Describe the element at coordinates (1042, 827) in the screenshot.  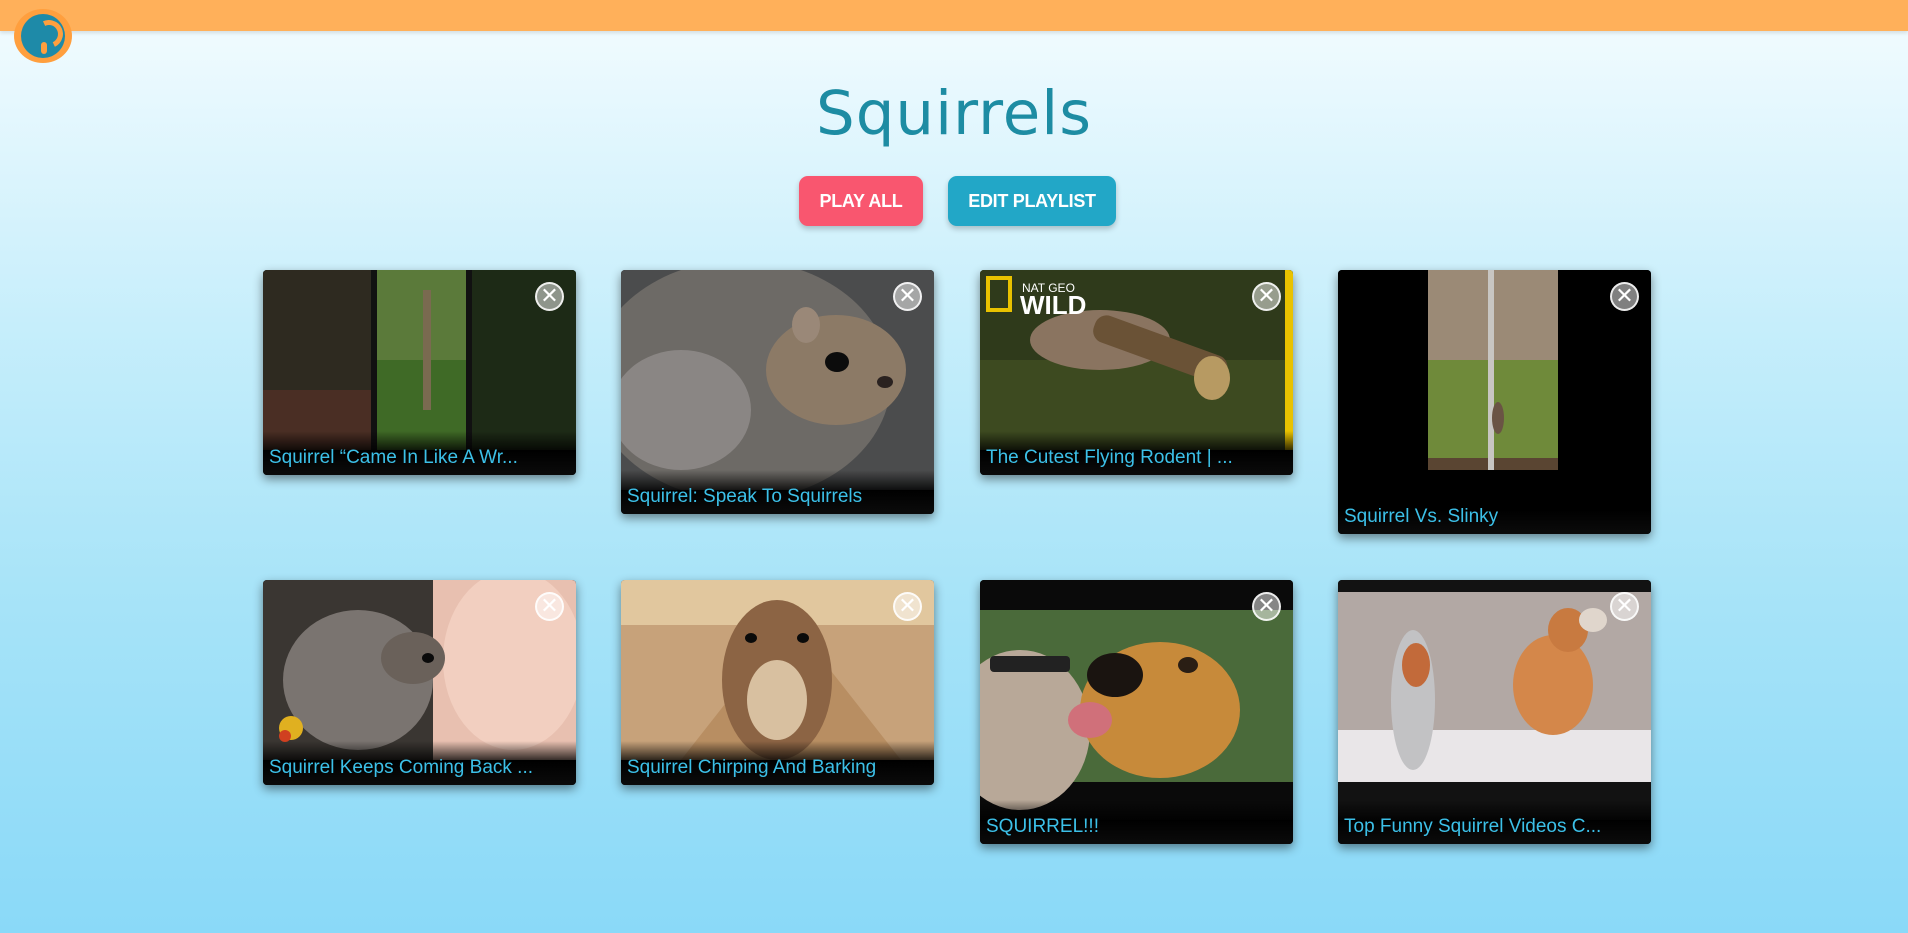
I see `video-title: SQUIRREL!!!` at that location.